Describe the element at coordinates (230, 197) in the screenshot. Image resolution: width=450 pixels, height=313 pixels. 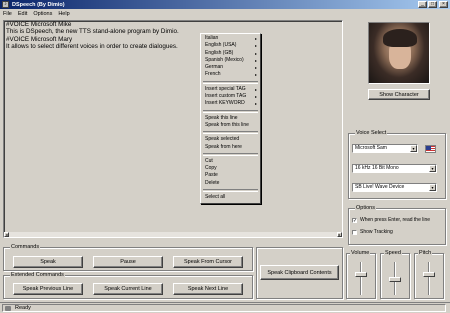
I see `context-menu-item: Select all` at that location.